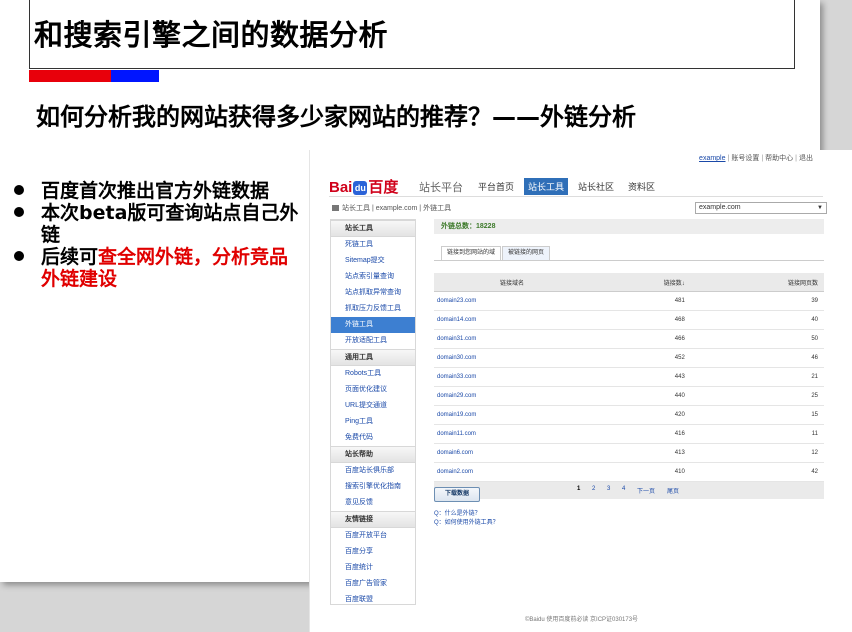  I want to click on user-link: example, so click(712, 158).